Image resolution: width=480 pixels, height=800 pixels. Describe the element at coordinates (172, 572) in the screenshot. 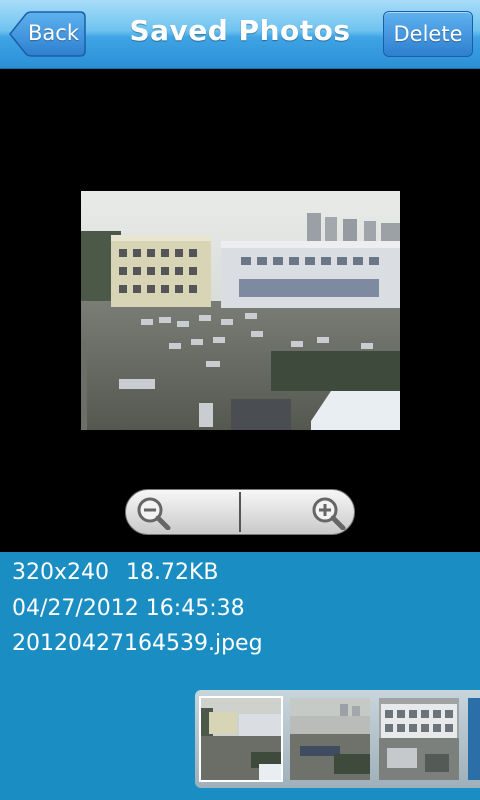

I see `photo-file-size: 18.72KB` at that location.